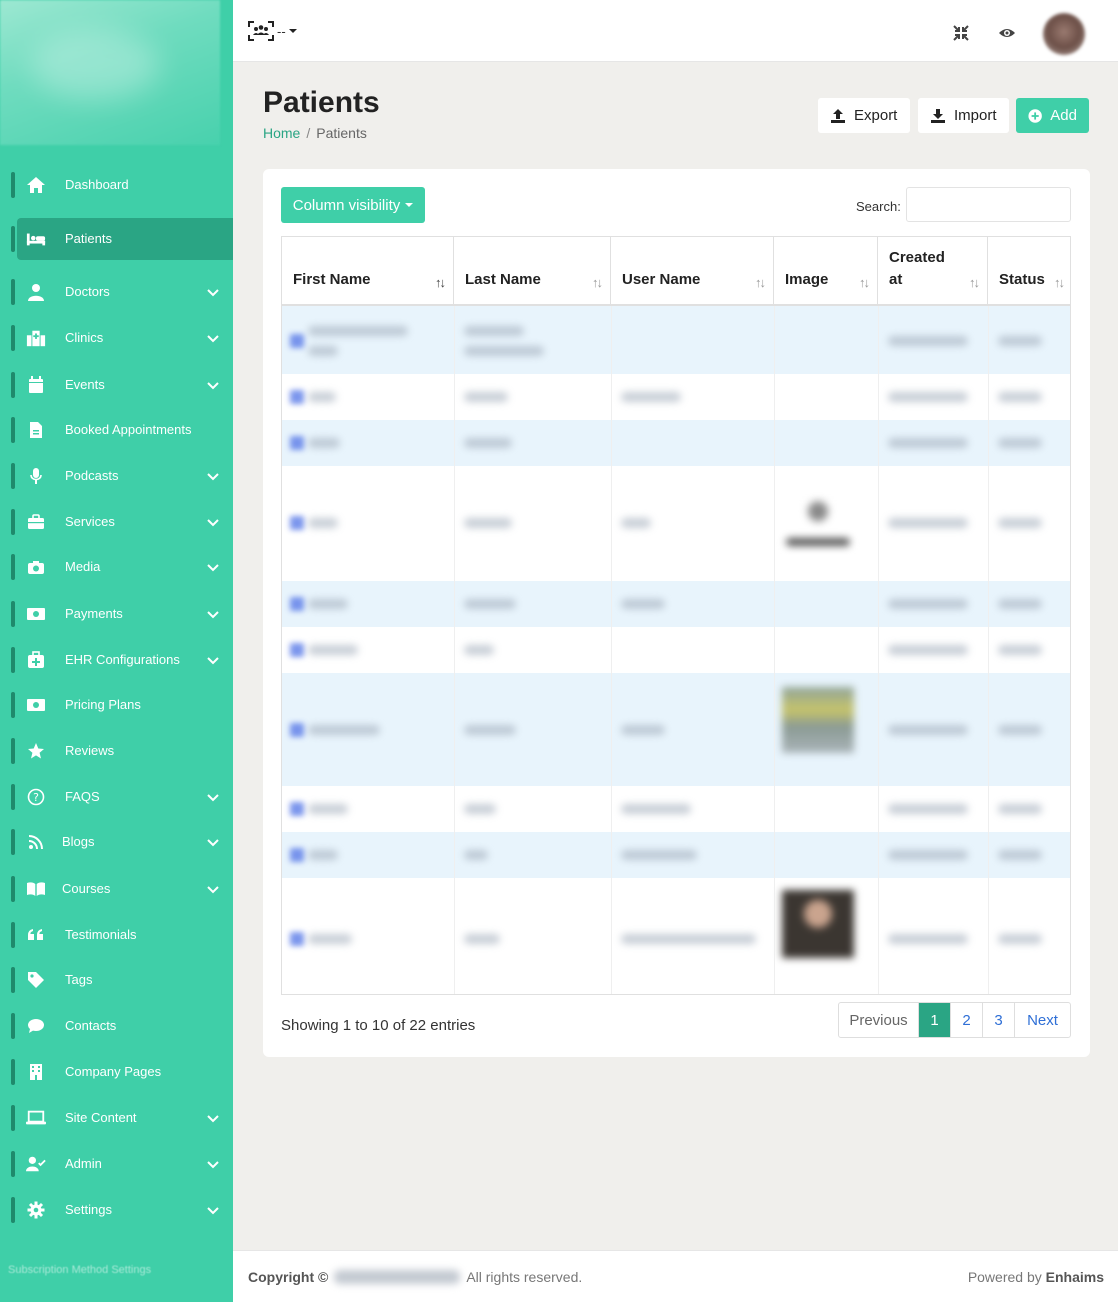 The image size is (1118, 1302). I want to click on sidebar-item-label: Payments, so click(94, 613).